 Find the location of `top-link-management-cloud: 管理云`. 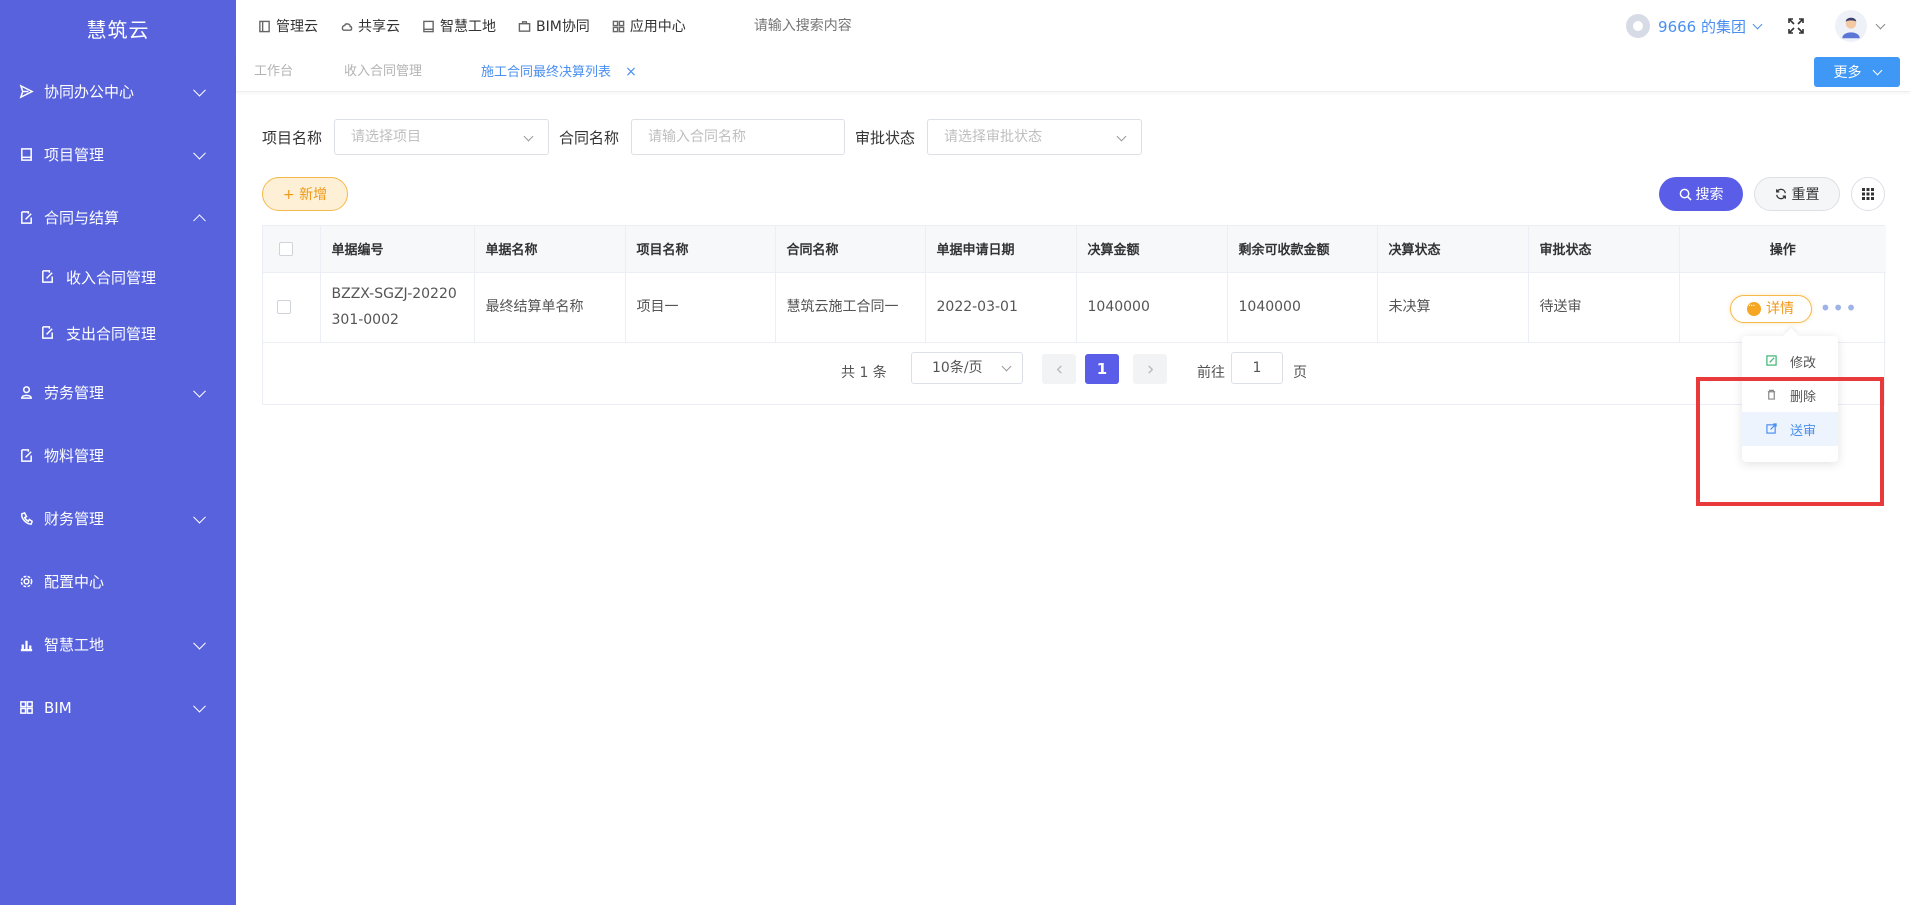

top-link-management-cloud: 管理云 is located at coordinates (288, 26).